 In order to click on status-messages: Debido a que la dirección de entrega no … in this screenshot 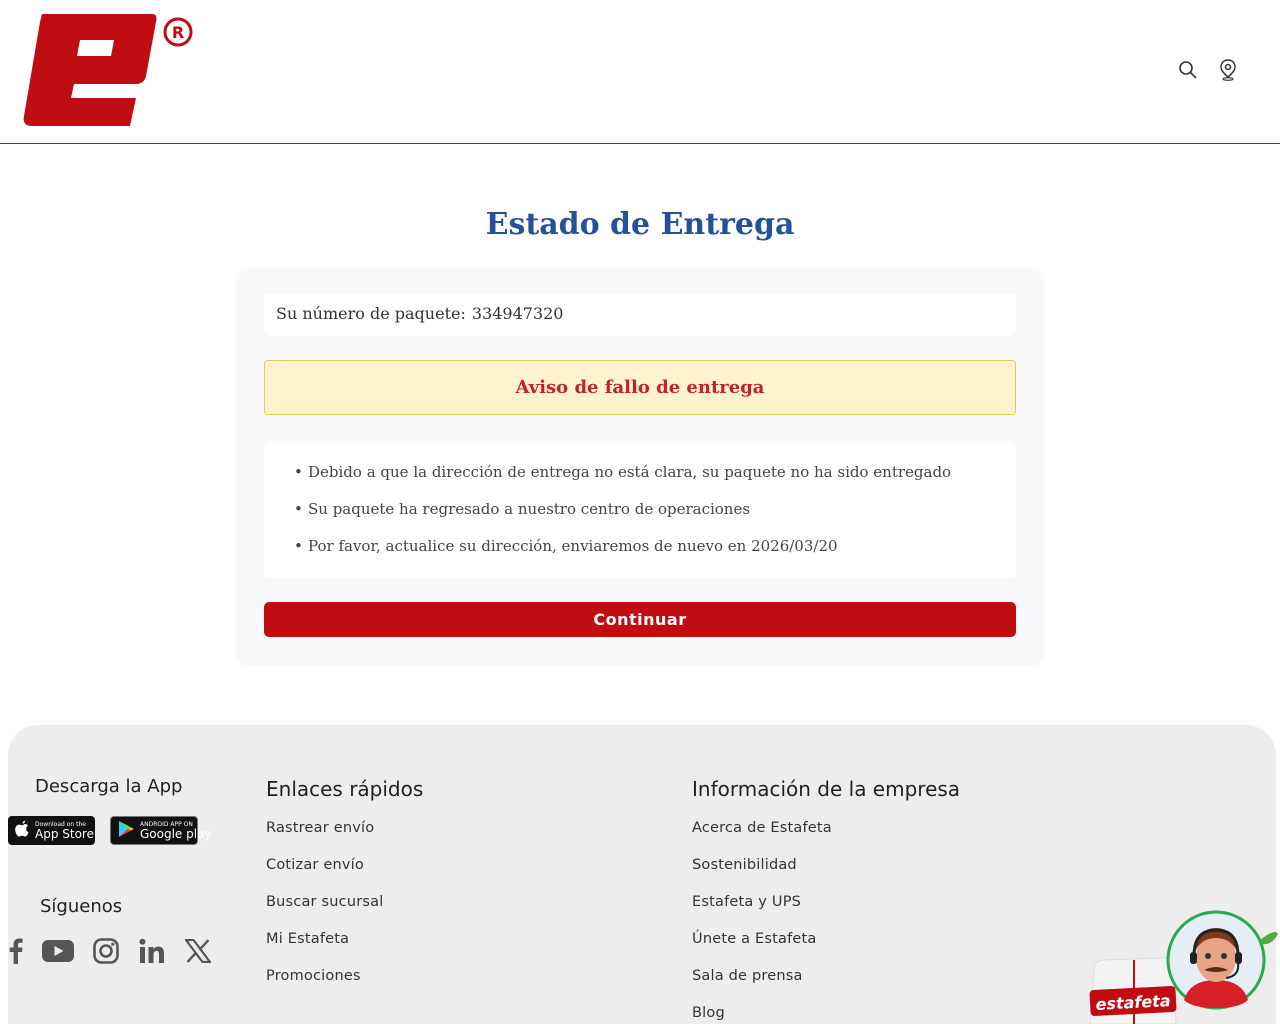, I will do `click(640, 509)`.